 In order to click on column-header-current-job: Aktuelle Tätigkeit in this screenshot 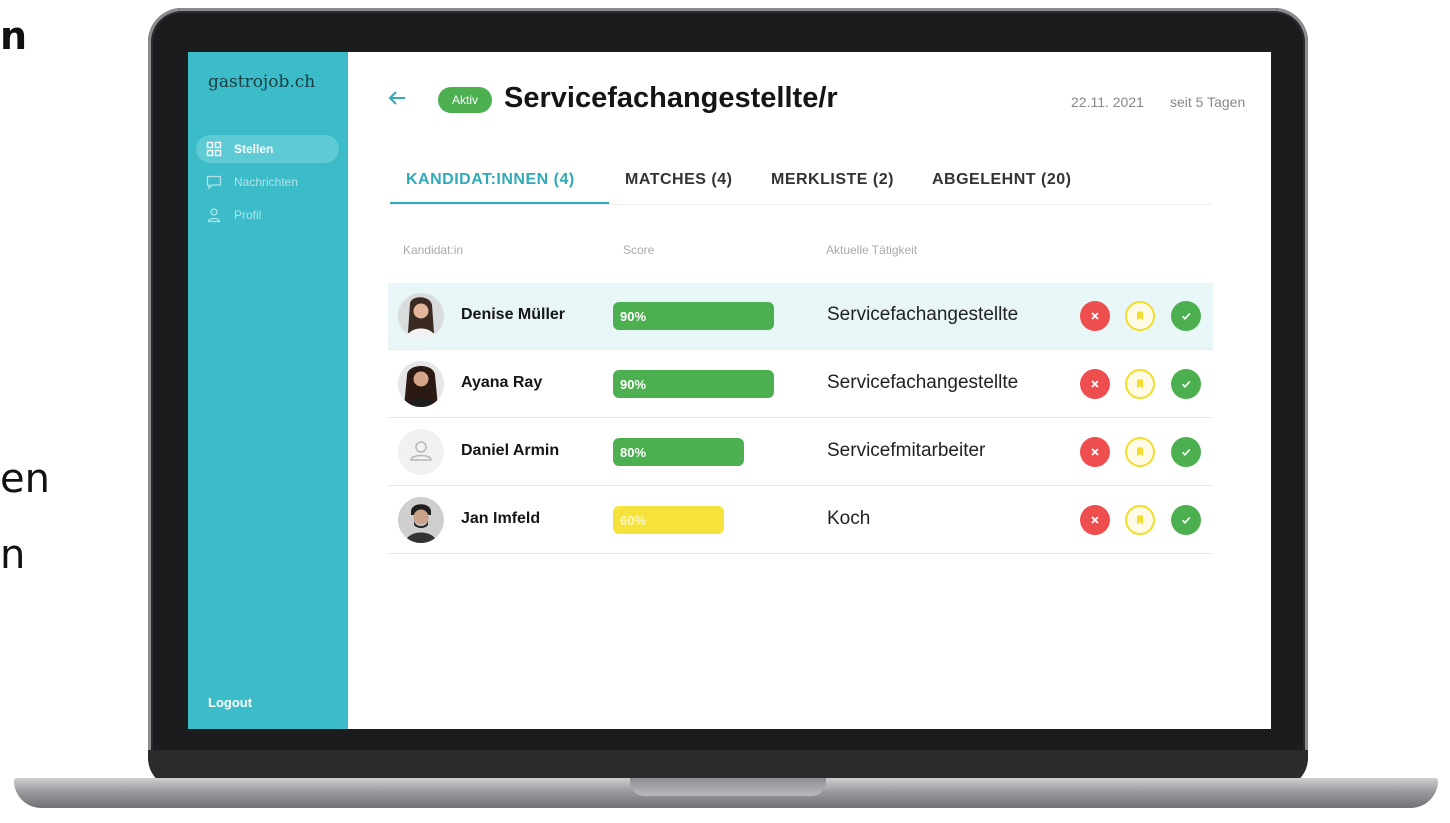, I will do `click(872, 250)`.